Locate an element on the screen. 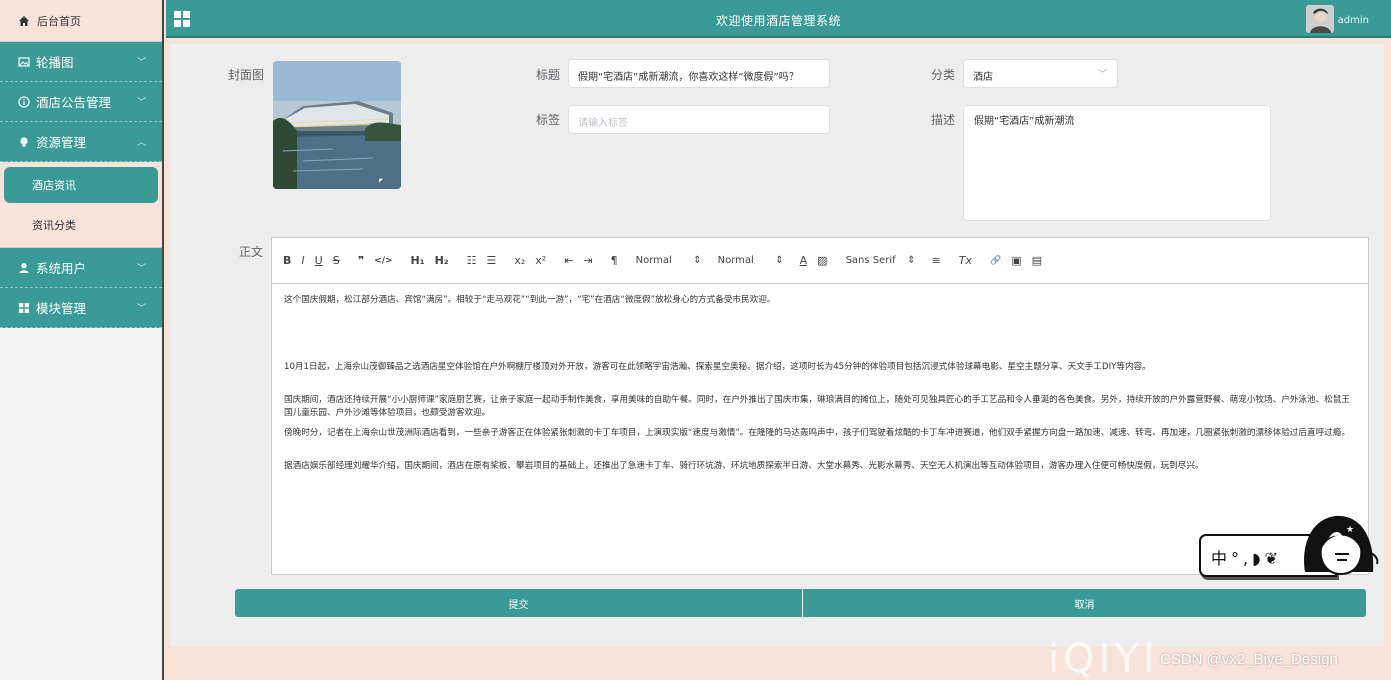  font-picker-value: Sans Serif is located at coordinates (870, 260).